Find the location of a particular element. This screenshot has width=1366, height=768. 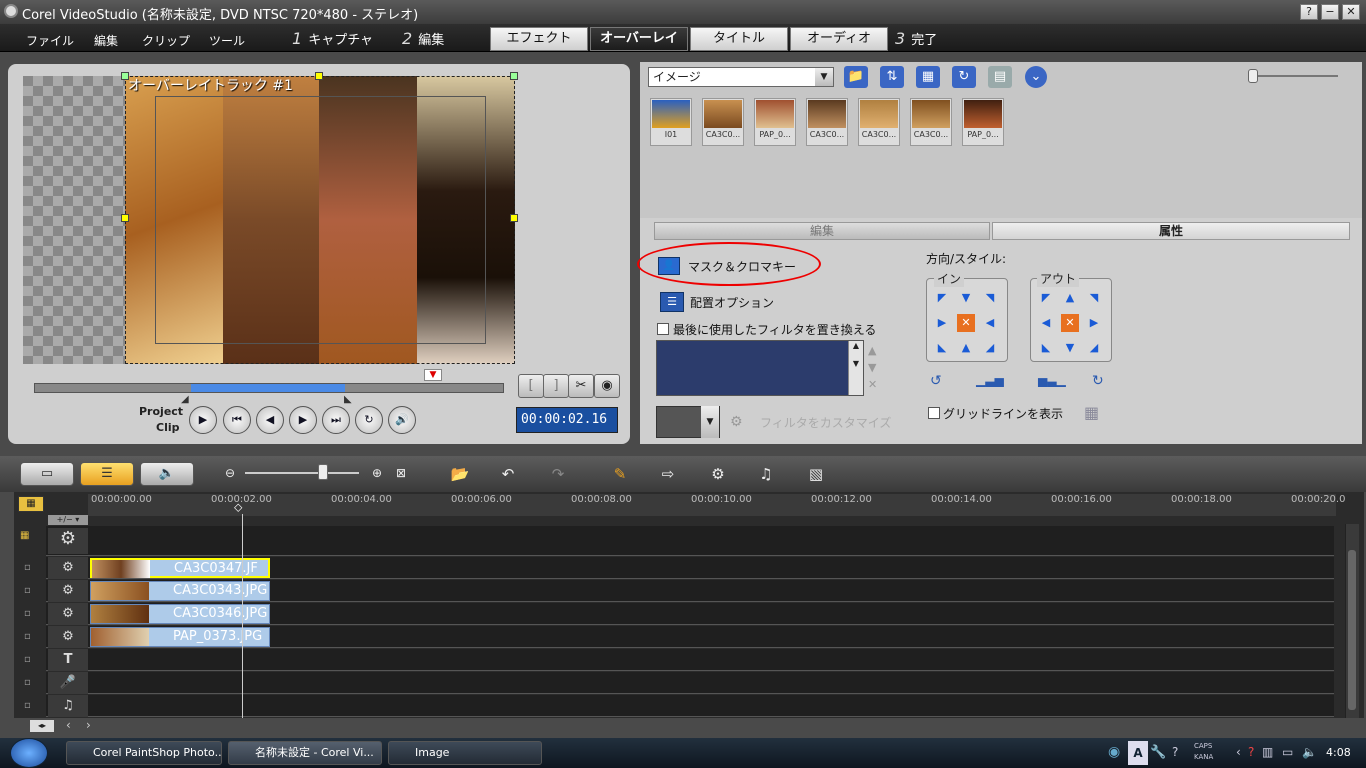

out-arrow-e-icon: ▶ is located at coordinates (1094, 323).